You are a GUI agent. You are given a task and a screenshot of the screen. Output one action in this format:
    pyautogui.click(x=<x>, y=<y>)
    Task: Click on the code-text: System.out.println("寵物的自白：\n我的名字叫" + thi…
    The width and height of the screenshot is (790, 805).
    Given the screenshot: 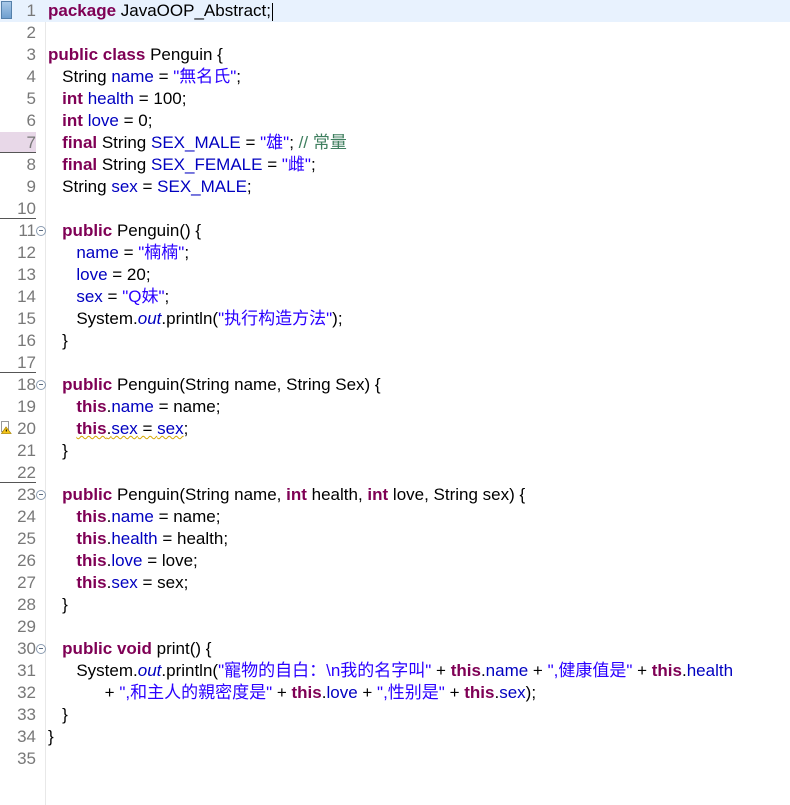 What is the action you would take?
    pyautogui.click(x=390, y=671)
    